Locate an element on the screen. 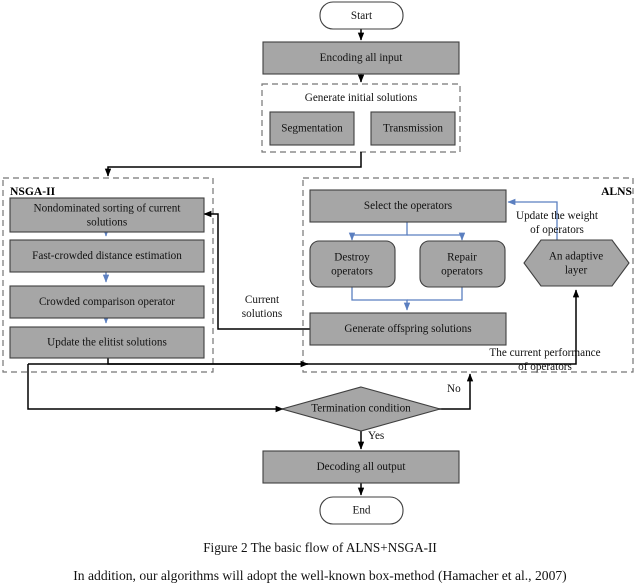  node-encoding-all-input-label: Encoding all input is located at coordinates (362, 58).